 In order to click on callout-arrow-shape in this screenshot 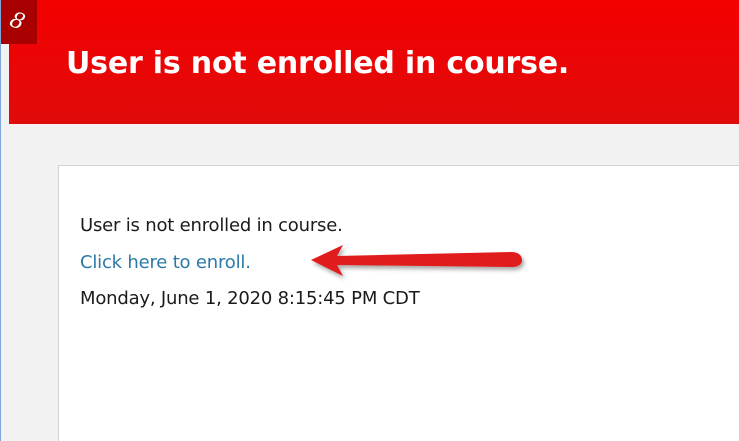, I will do `click(416, 260)`.